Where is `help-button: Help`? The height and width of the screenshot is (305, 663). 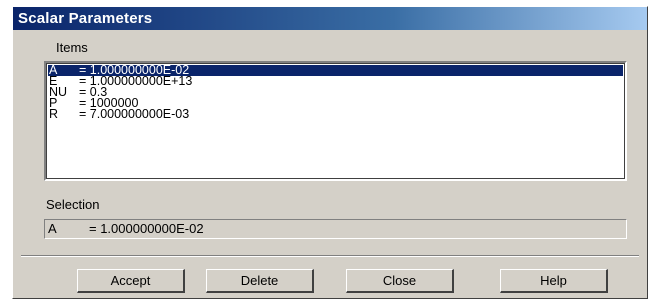
help-button: Help is located at coordinates (554, 281).